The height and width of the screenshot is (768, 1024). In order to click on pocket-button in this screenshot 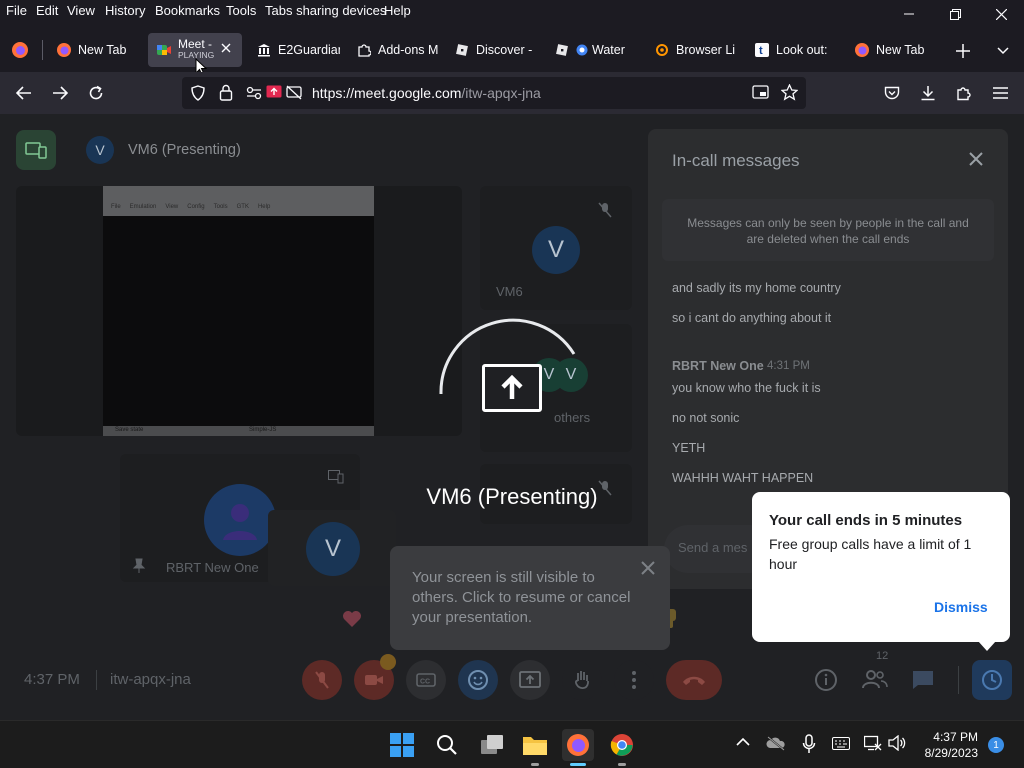, I will do `click(892, 93)`.